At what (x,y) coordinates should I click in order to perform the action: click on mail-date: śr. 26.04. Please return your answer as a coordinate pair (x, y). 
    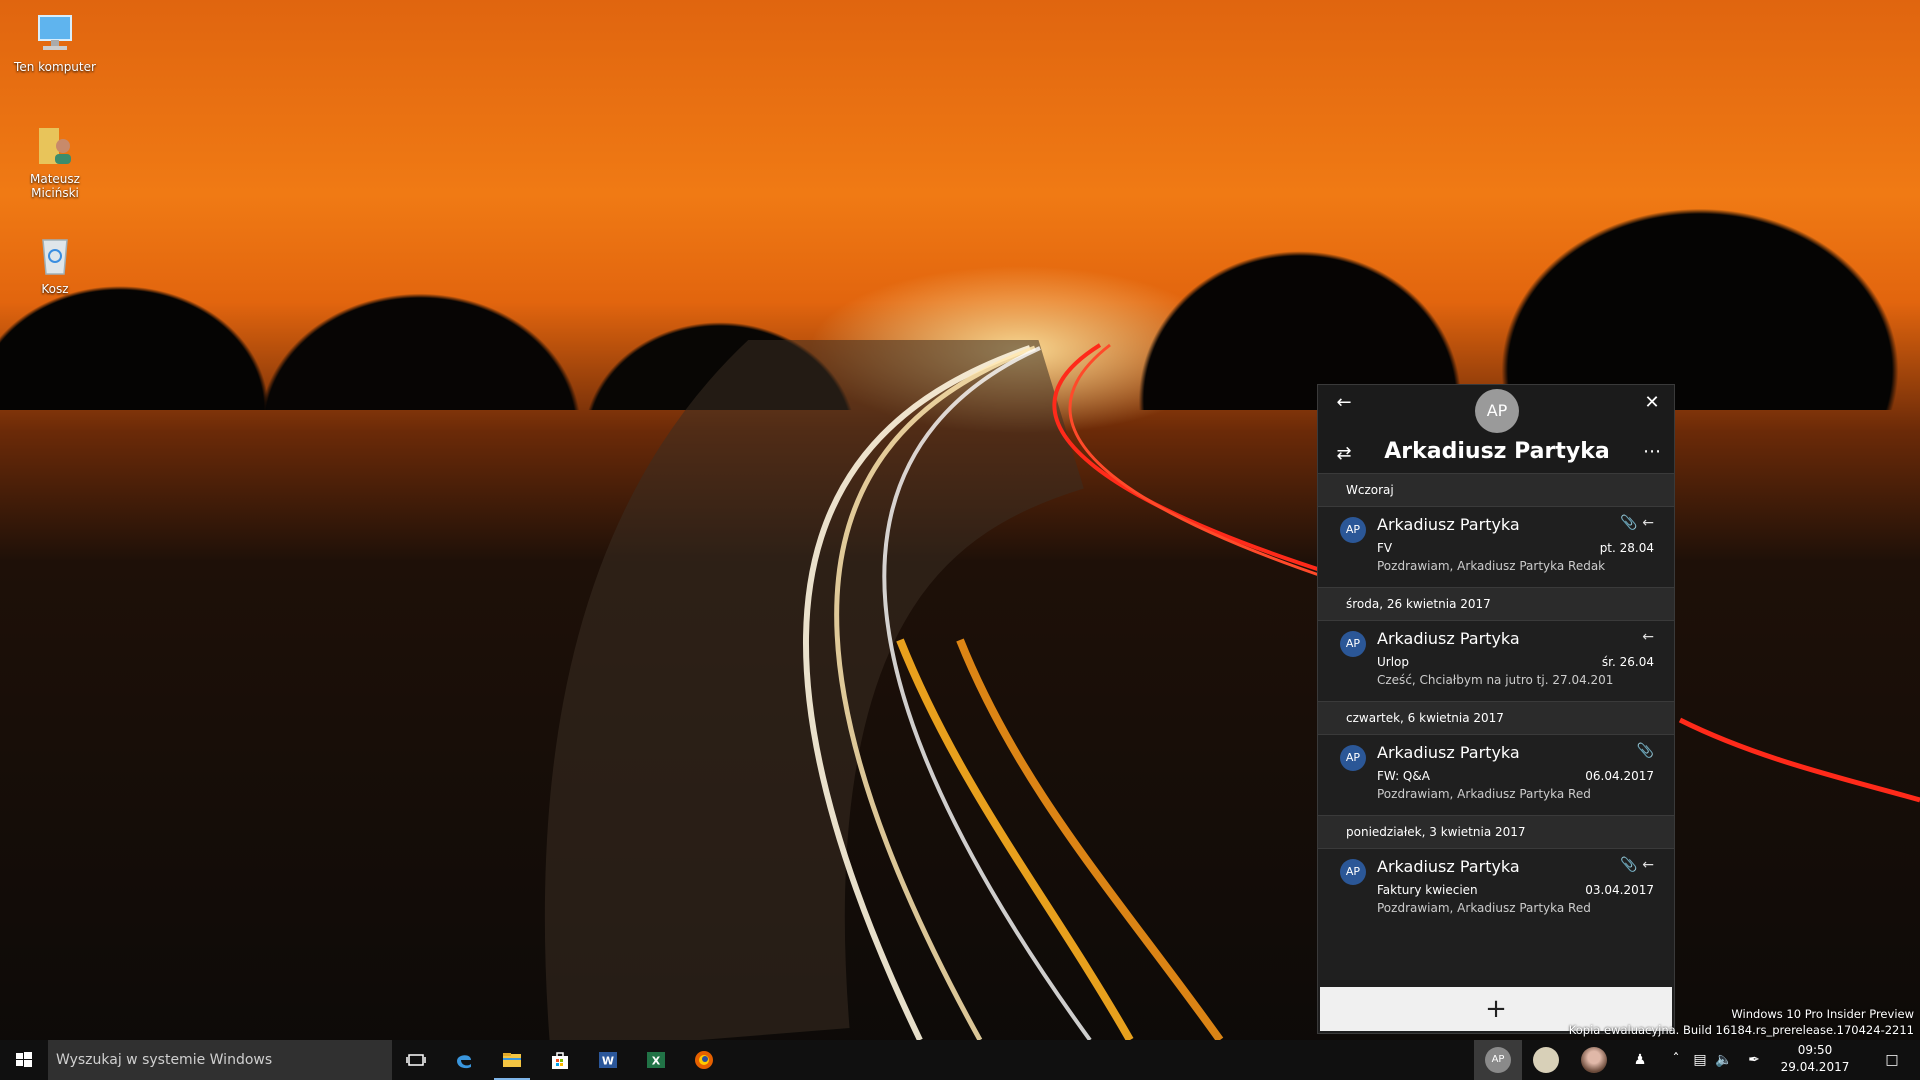
    Looking at the image, I should click on (1627, 662).